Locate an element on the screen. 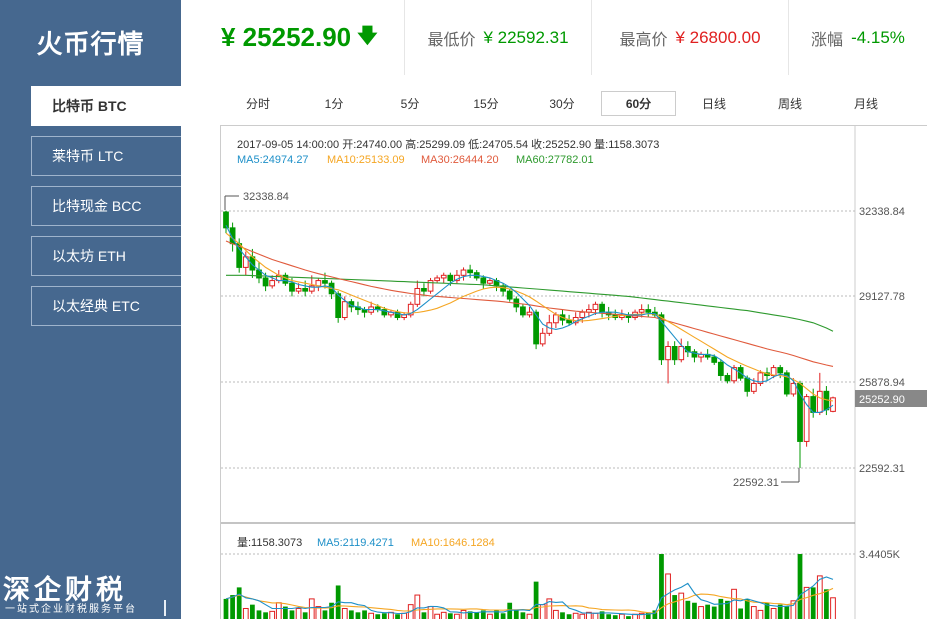 The width and height of the screenshot is (927, 619). coin-item-ltc: 莱特币 LTC is located at coordinates (106, 156).